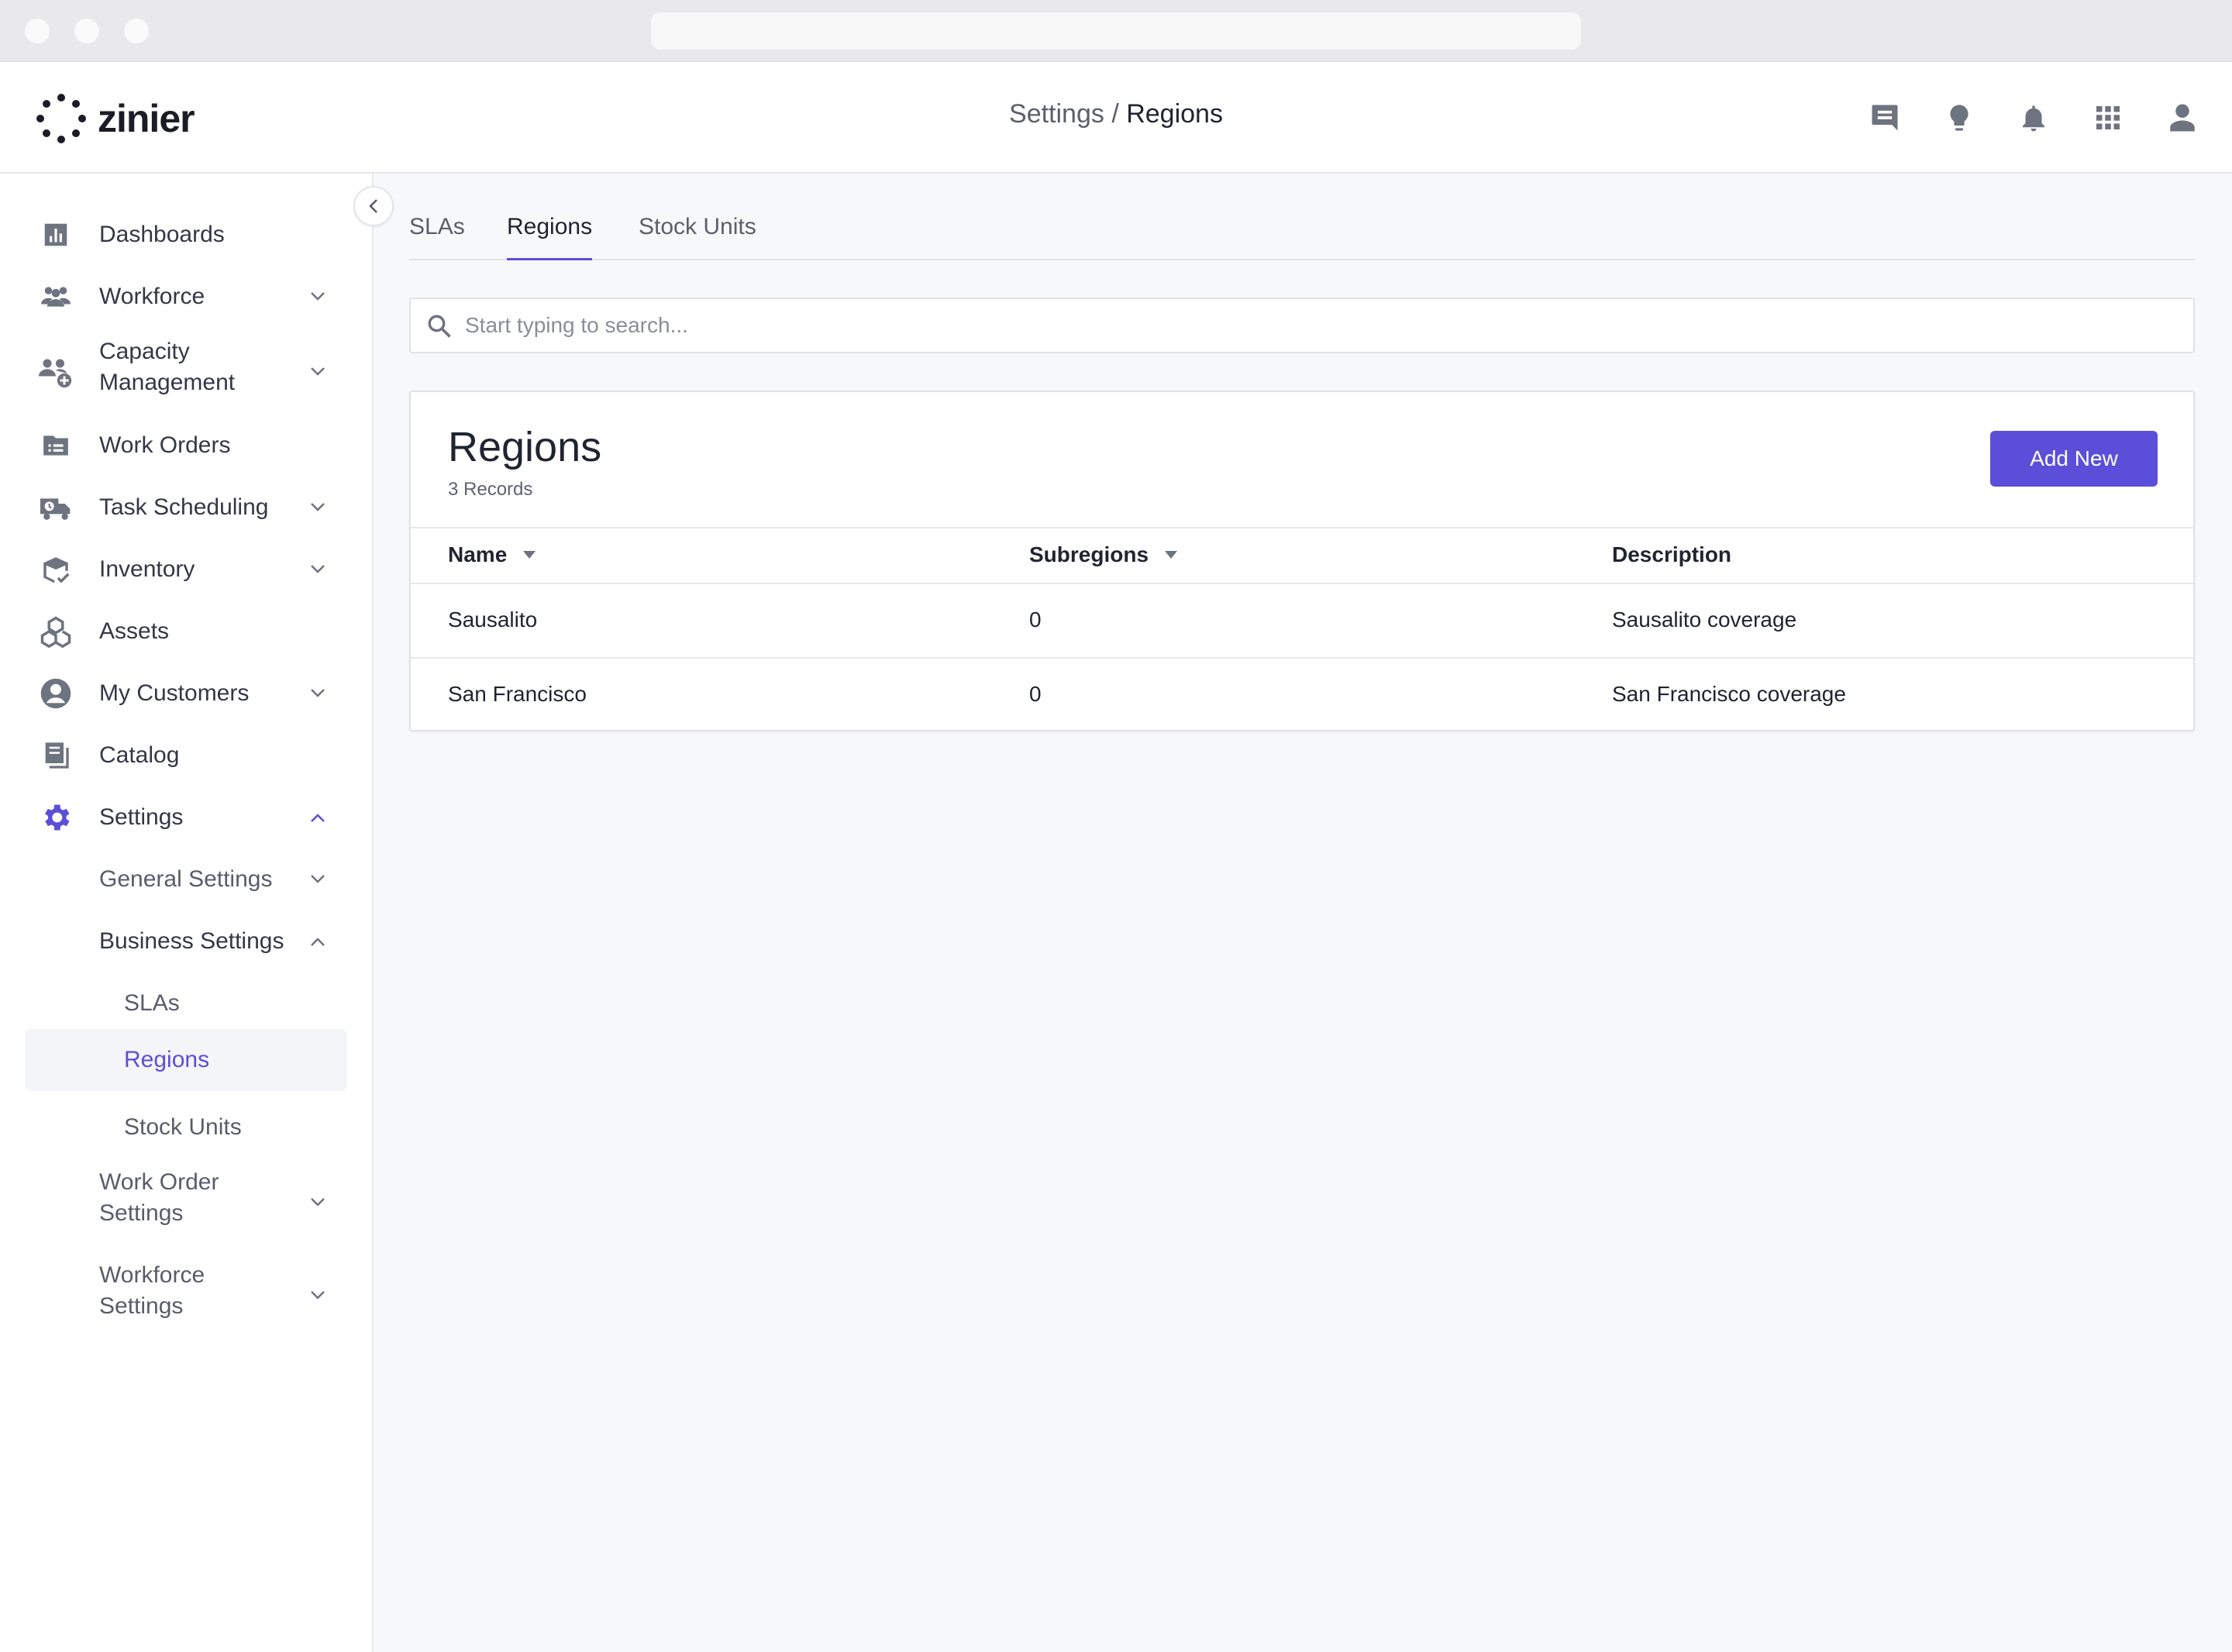 This screenshot has width=2232, height=1652. What do you see at coordinates (1729, 694) in the screenshot?
I see `cell-description: San Francisco coverage` at bounding box center [1729, 694].